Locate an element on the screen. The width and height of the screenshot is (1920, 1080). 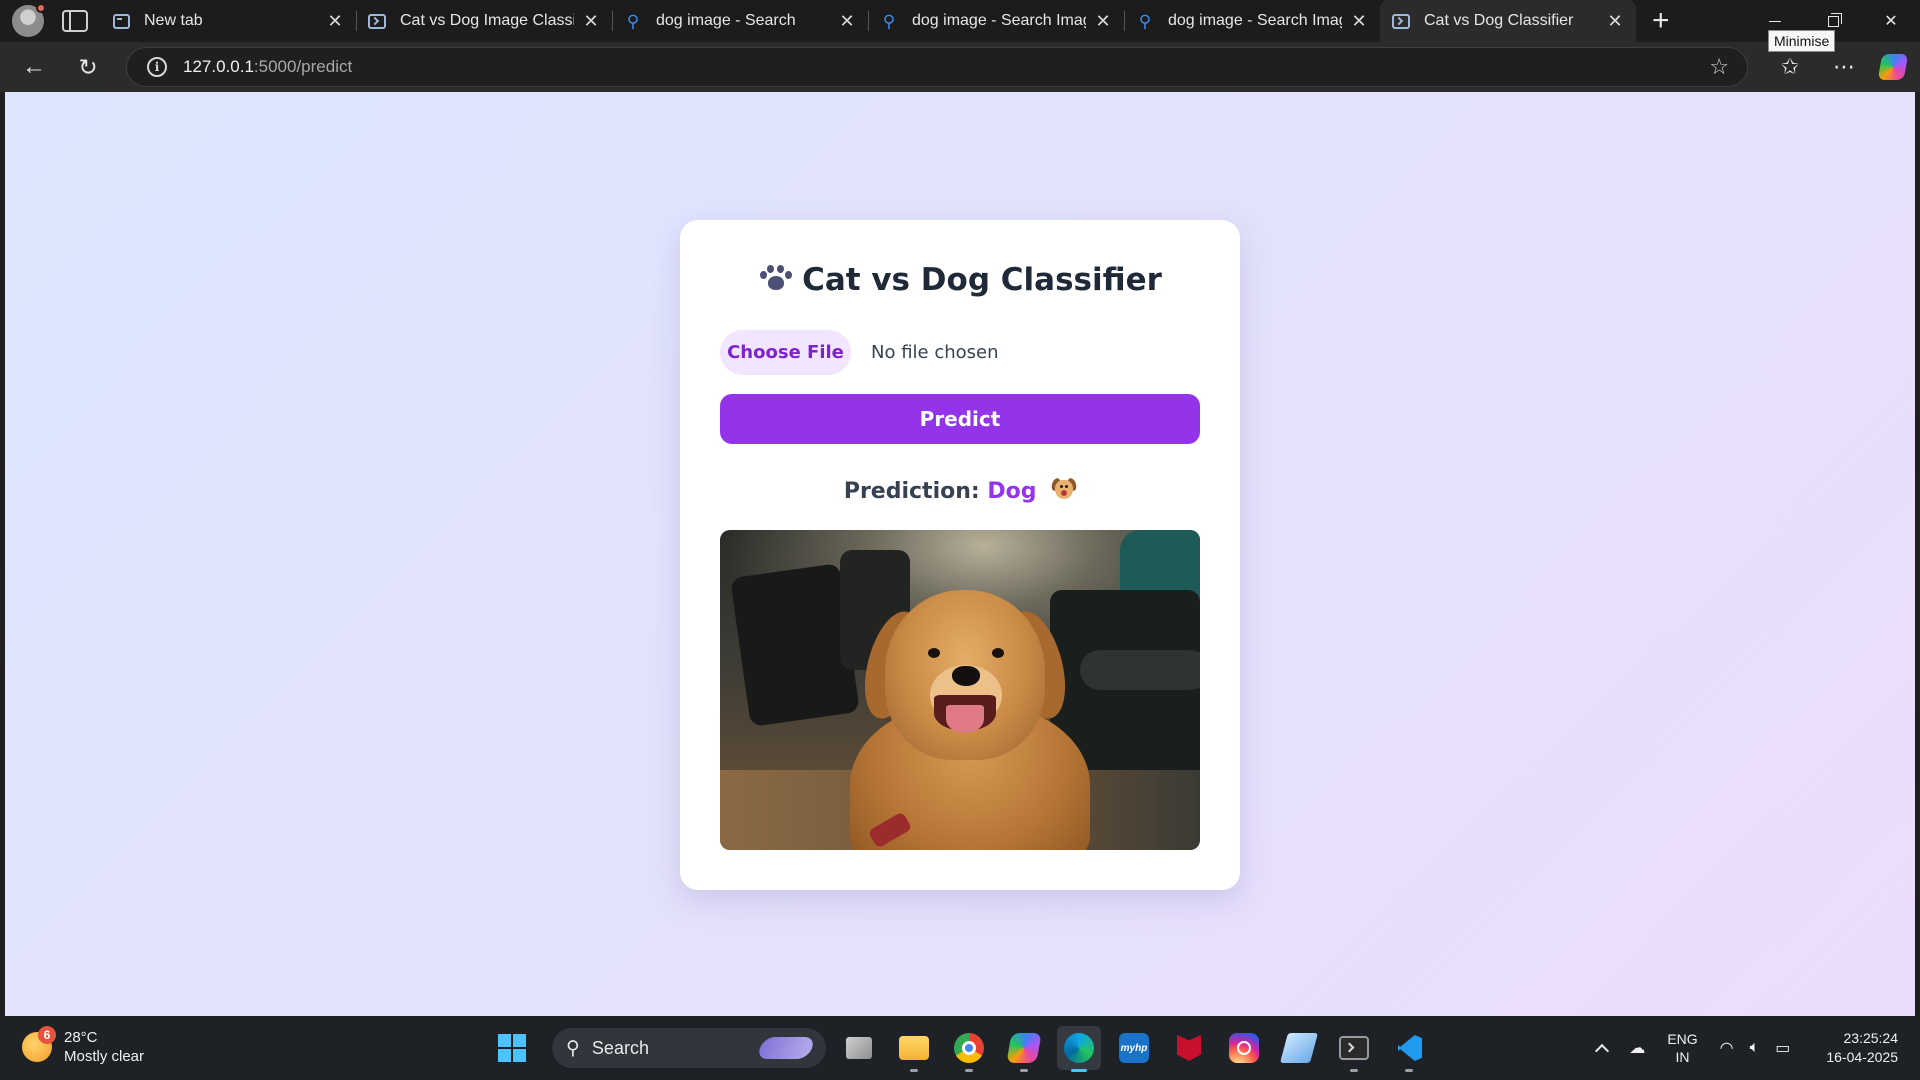
copilot-icon is located at coordinates (1893, 67).